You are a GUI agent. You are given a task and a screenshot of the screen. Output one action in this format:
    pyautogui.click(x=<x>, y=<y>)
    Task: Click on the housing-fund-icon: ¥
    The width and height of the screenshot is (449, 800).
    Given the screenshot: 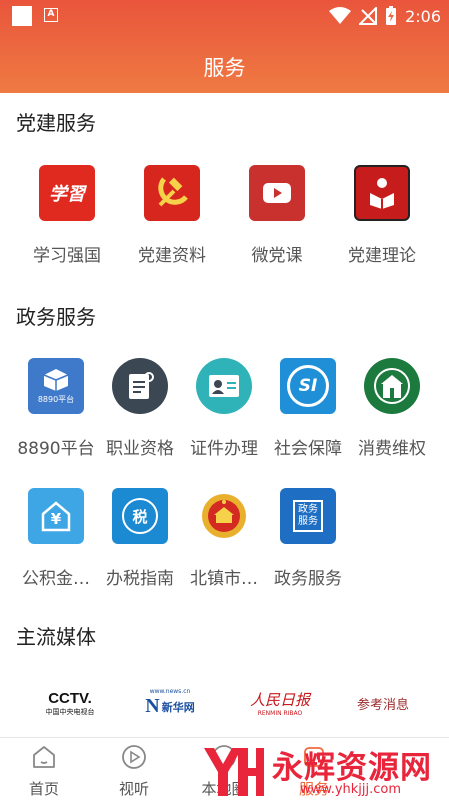 What is the action you would take?
    pyautogui.click(x=56, y=516)
    